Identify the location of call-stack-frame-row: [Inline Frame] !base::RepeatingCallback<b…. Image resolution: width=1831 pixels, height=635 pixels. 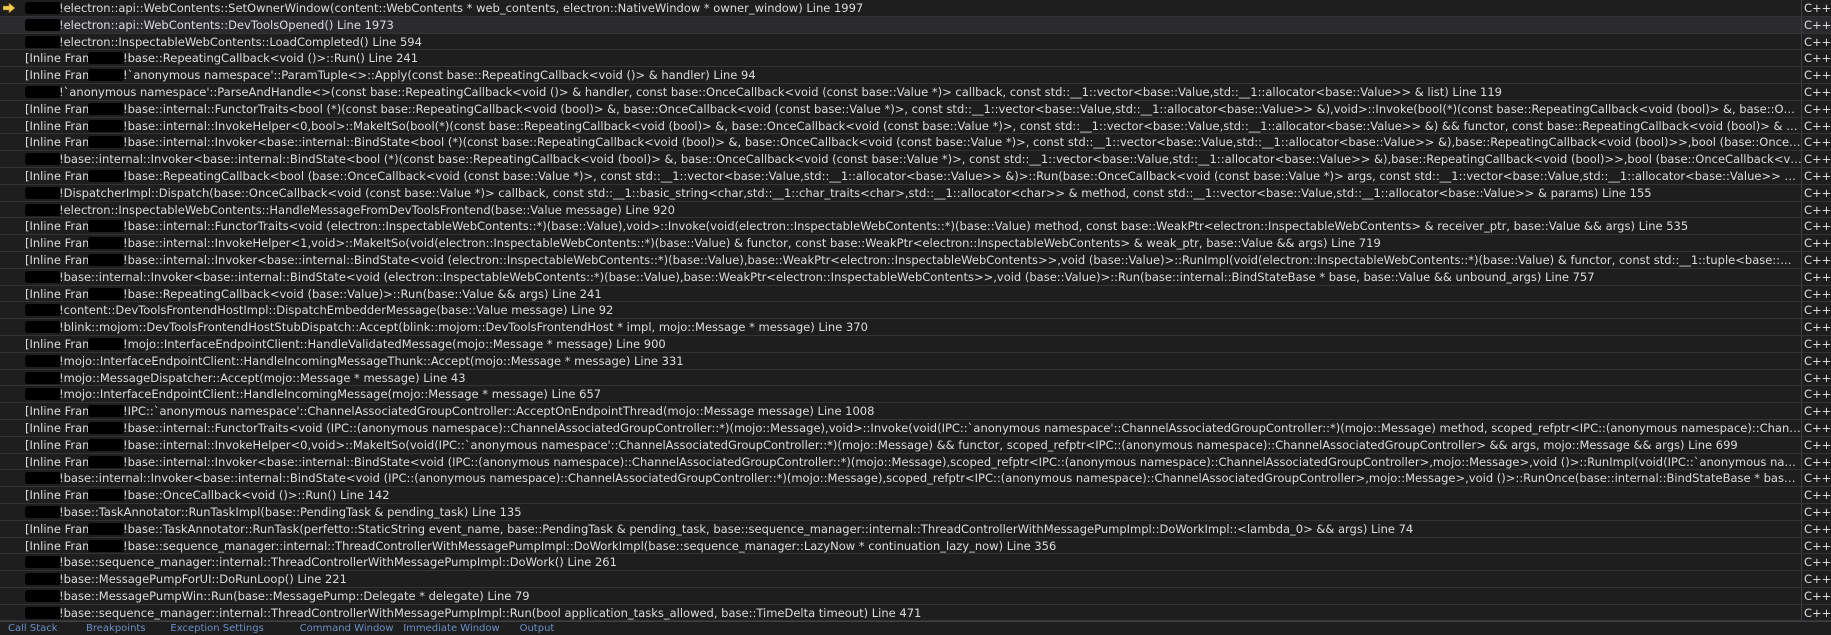
(915, 176).